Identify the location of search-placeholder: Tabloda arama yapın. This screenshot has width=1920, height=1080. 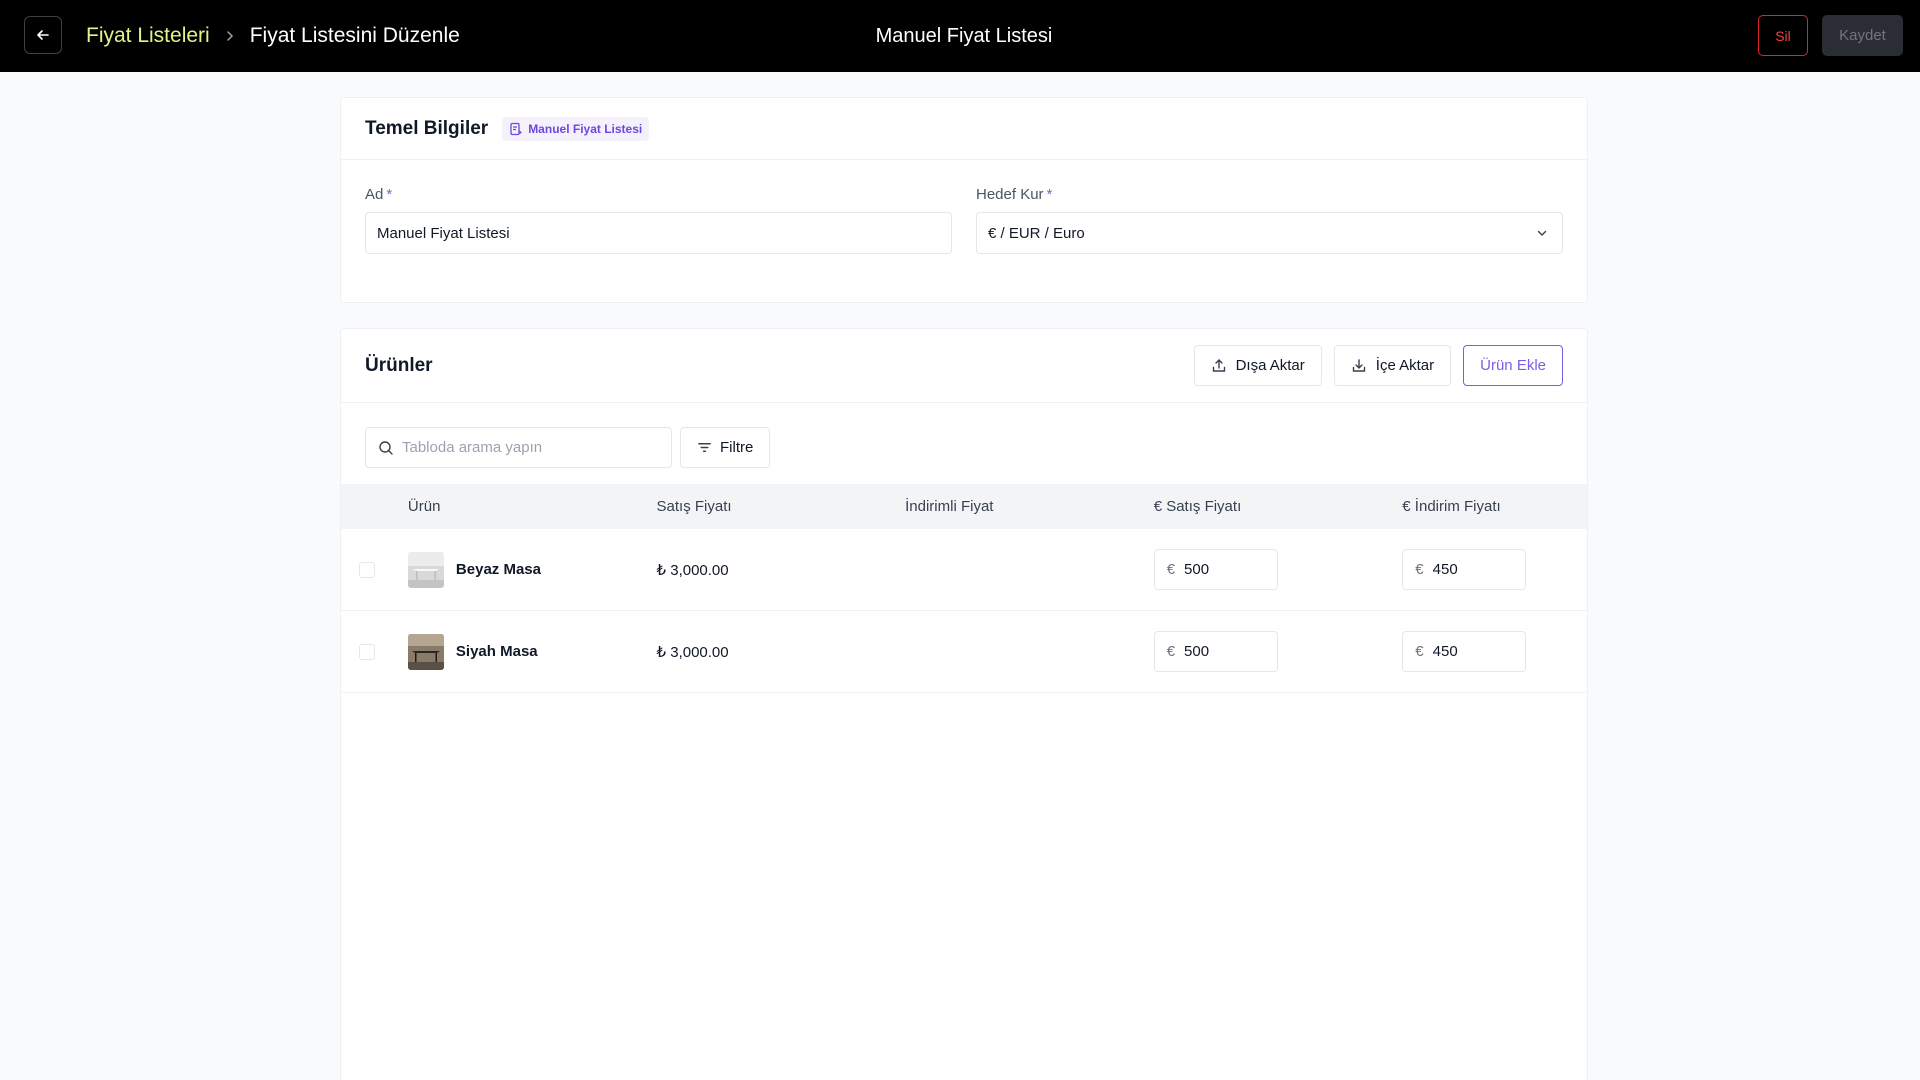
(472, 447).